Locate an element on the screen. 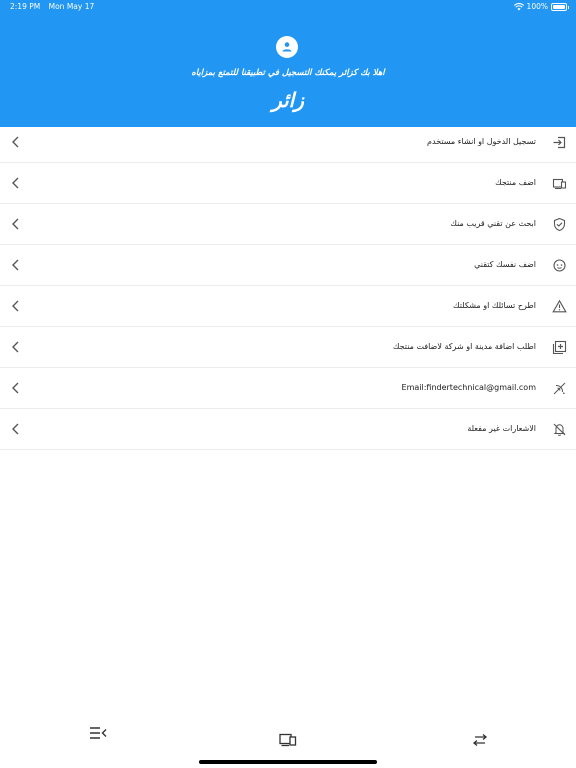 This screenshot has height=768, width=576. menu-item-request-city: اطلب اضافة مدينة او شركة لاضافت منتجك is located at coordinates (288, 347).